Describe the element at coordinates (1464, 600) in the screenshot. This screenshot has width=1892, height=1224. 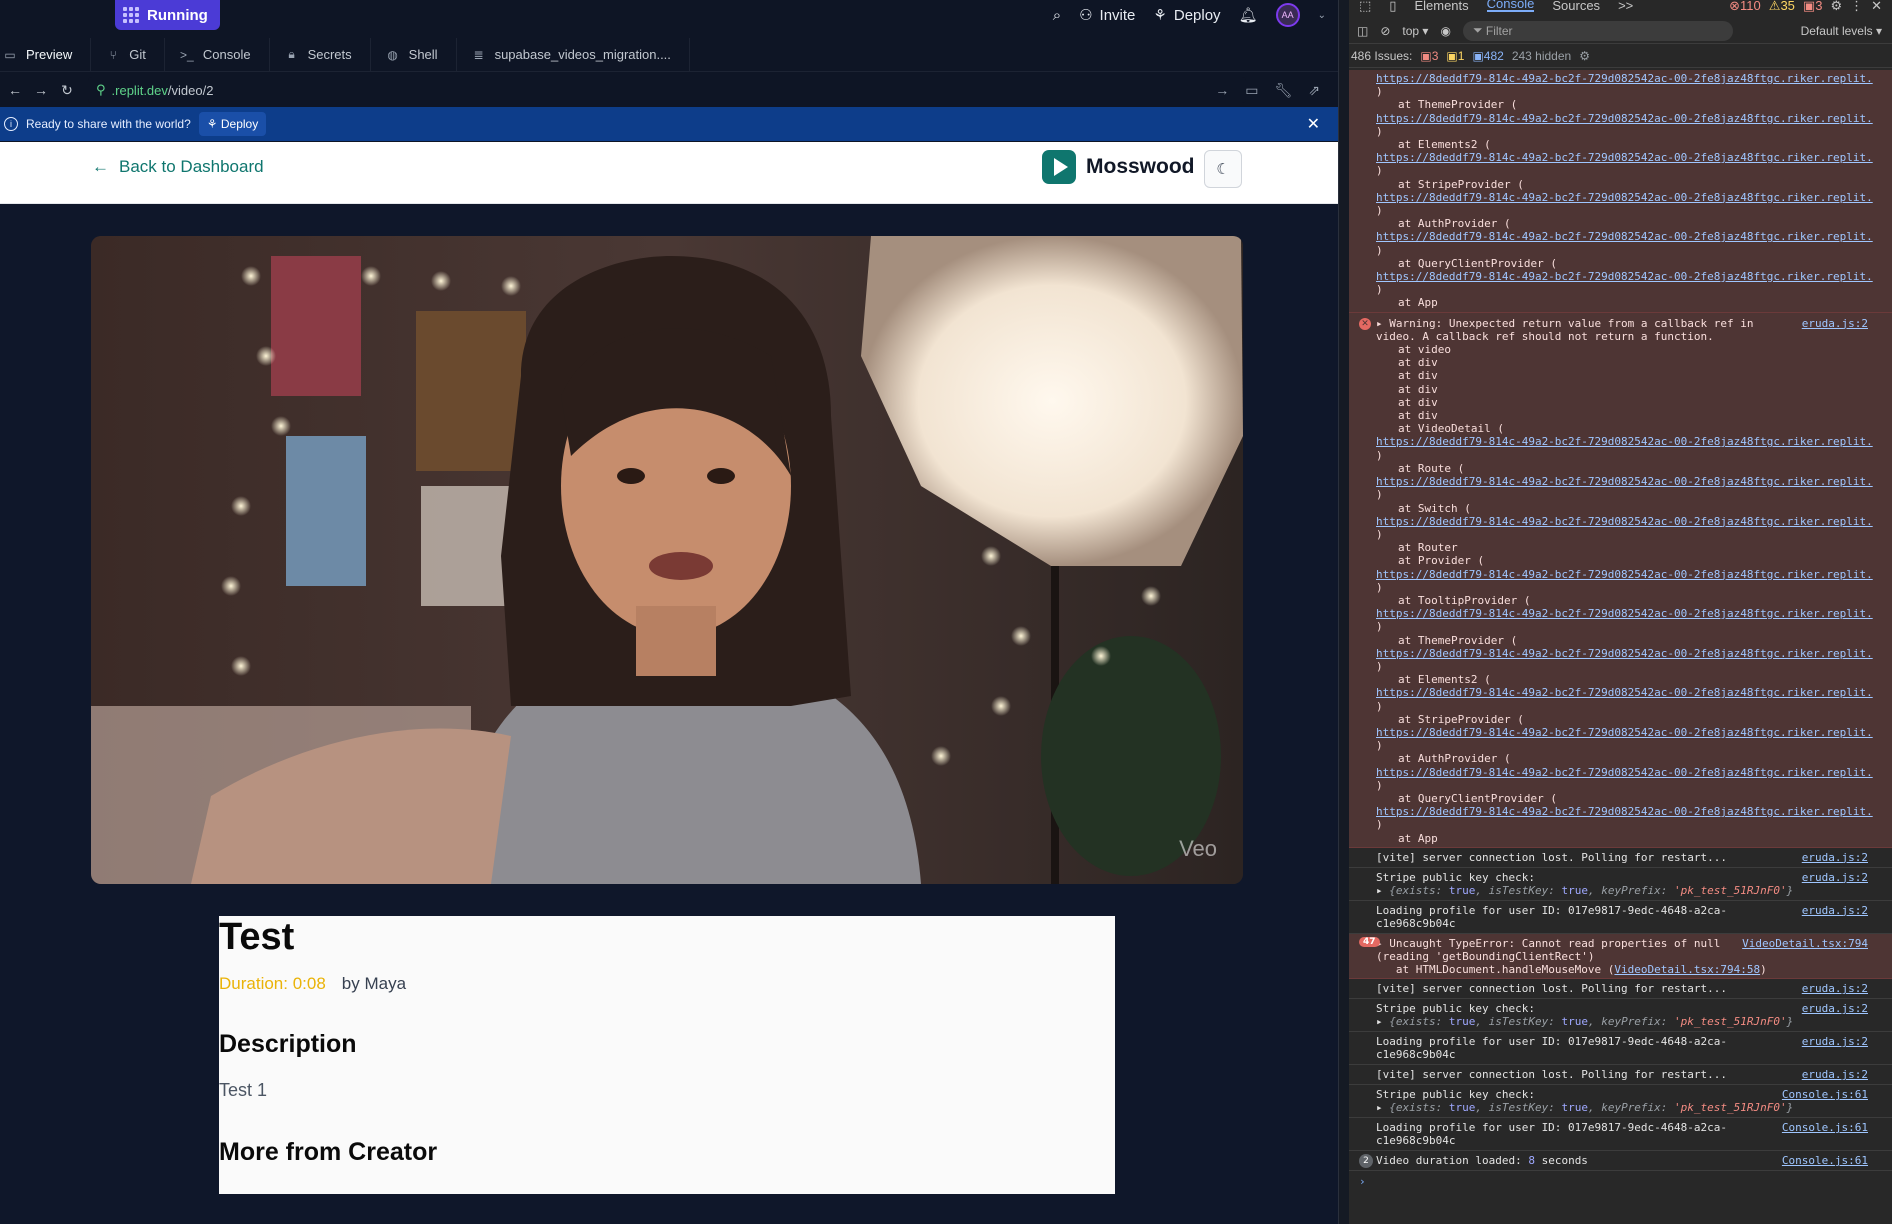
I see `stack-frame: at TooltipProvider (` at that location.